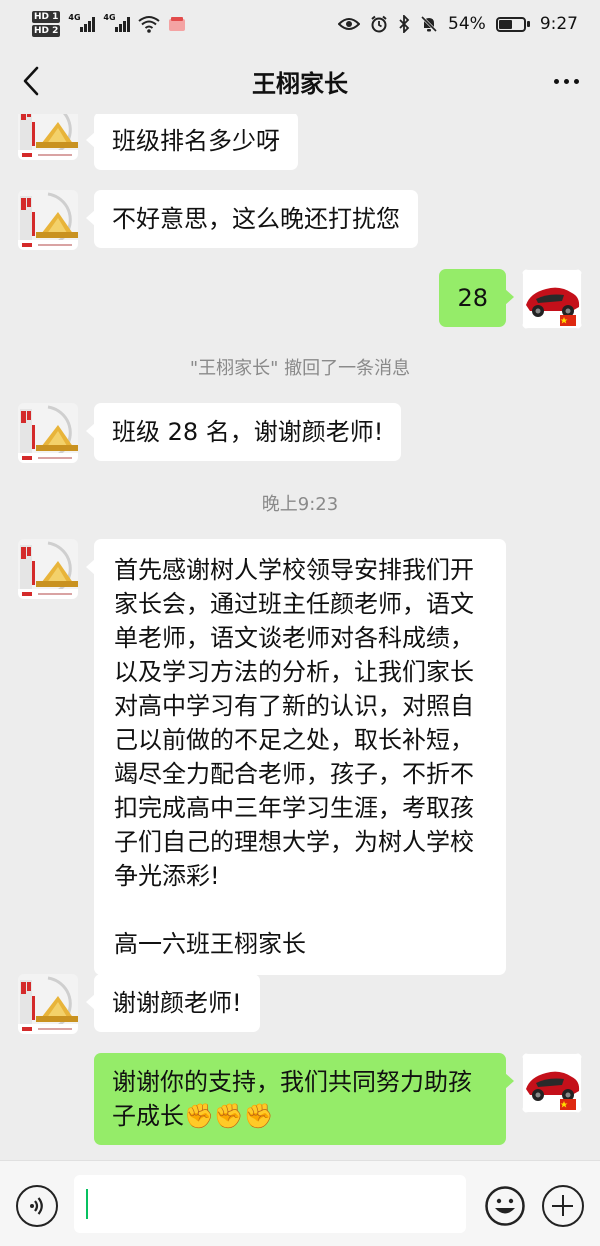 Image resolution: width=600 pixels, height=1246 pixels. I want to click on message-bubble: 不好意思，这么晚还打扰您, so click(252, 219).